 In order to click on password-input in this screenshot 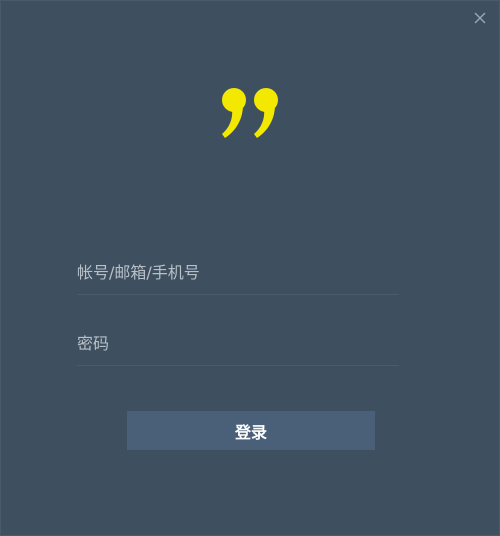, I will do `click(238, 343)`.